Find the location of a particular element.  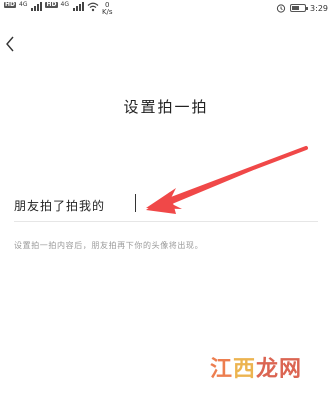

watermark-logo: 江 西 龙网 is located at coordinates (256, 367).